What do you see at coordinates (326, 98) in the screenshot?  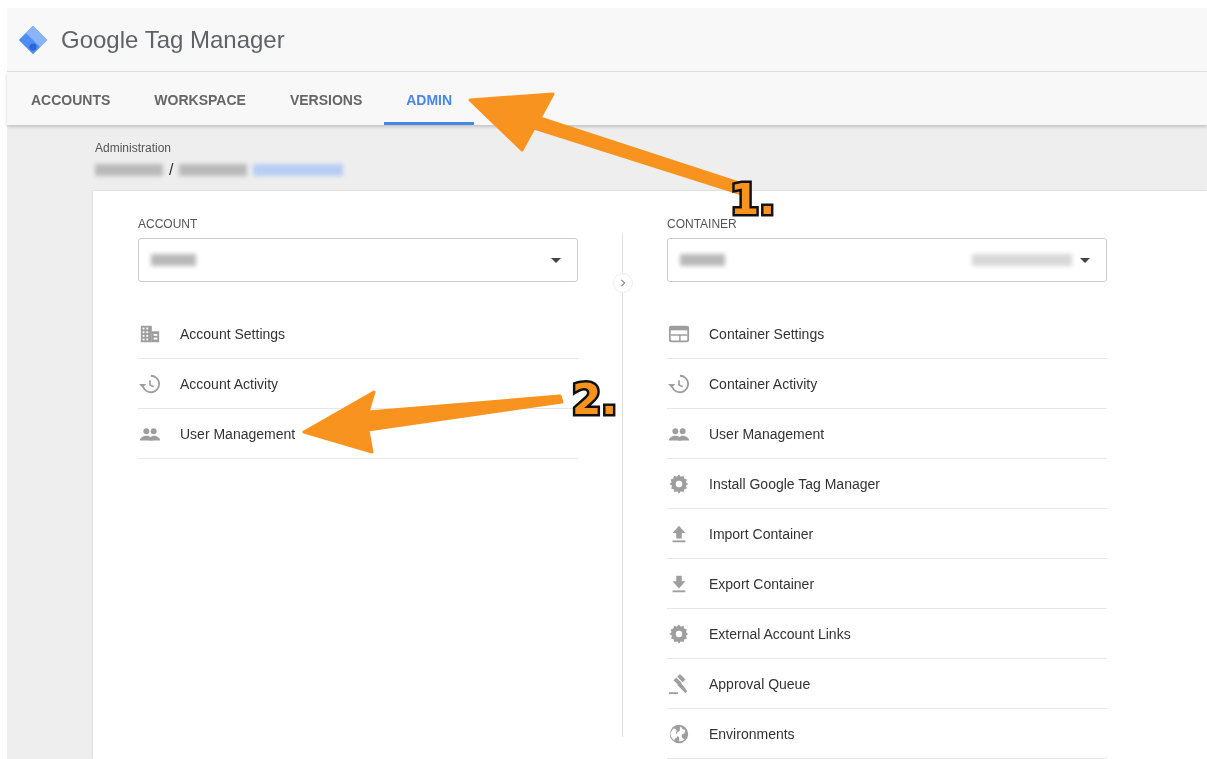 I see `nav-tab: VERSIONS` at bounding box center [326, 98].